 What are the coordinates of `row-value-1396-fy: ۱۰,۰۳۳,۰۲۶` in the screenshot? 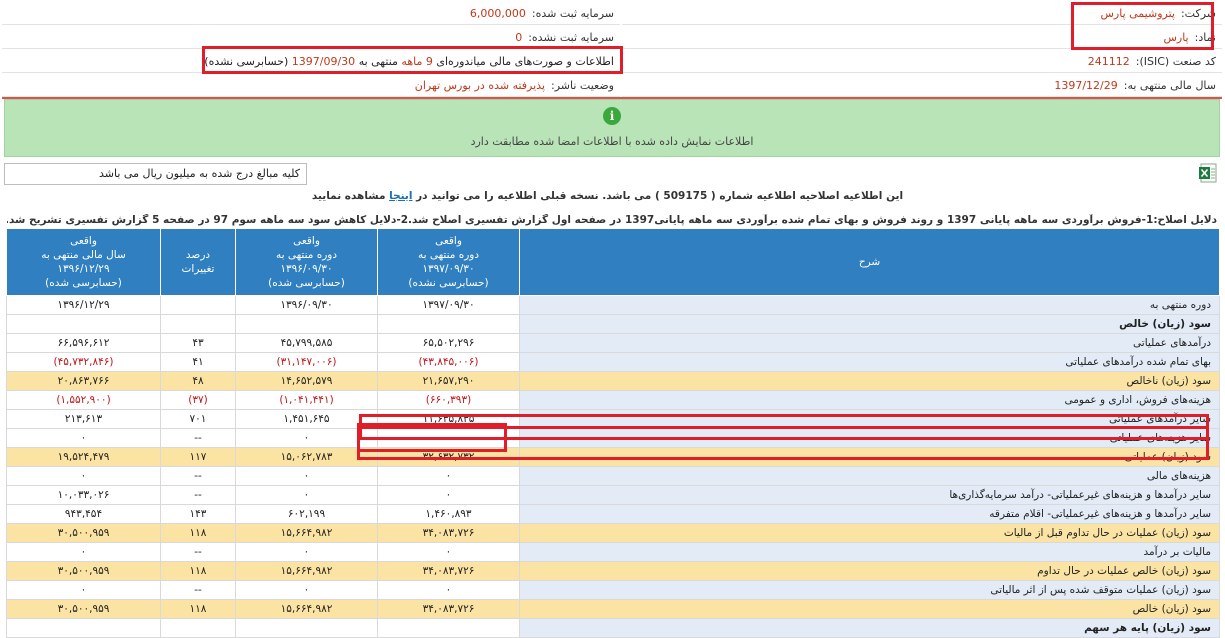 It's located at (83, 495).